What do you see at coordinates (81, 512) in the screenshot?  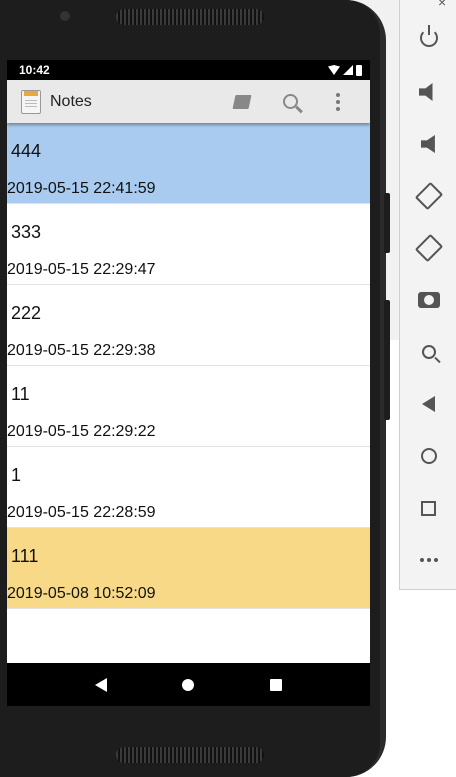 I see `note-date: 2019-05-15 22:28:59` at bounding box center [81, 512].